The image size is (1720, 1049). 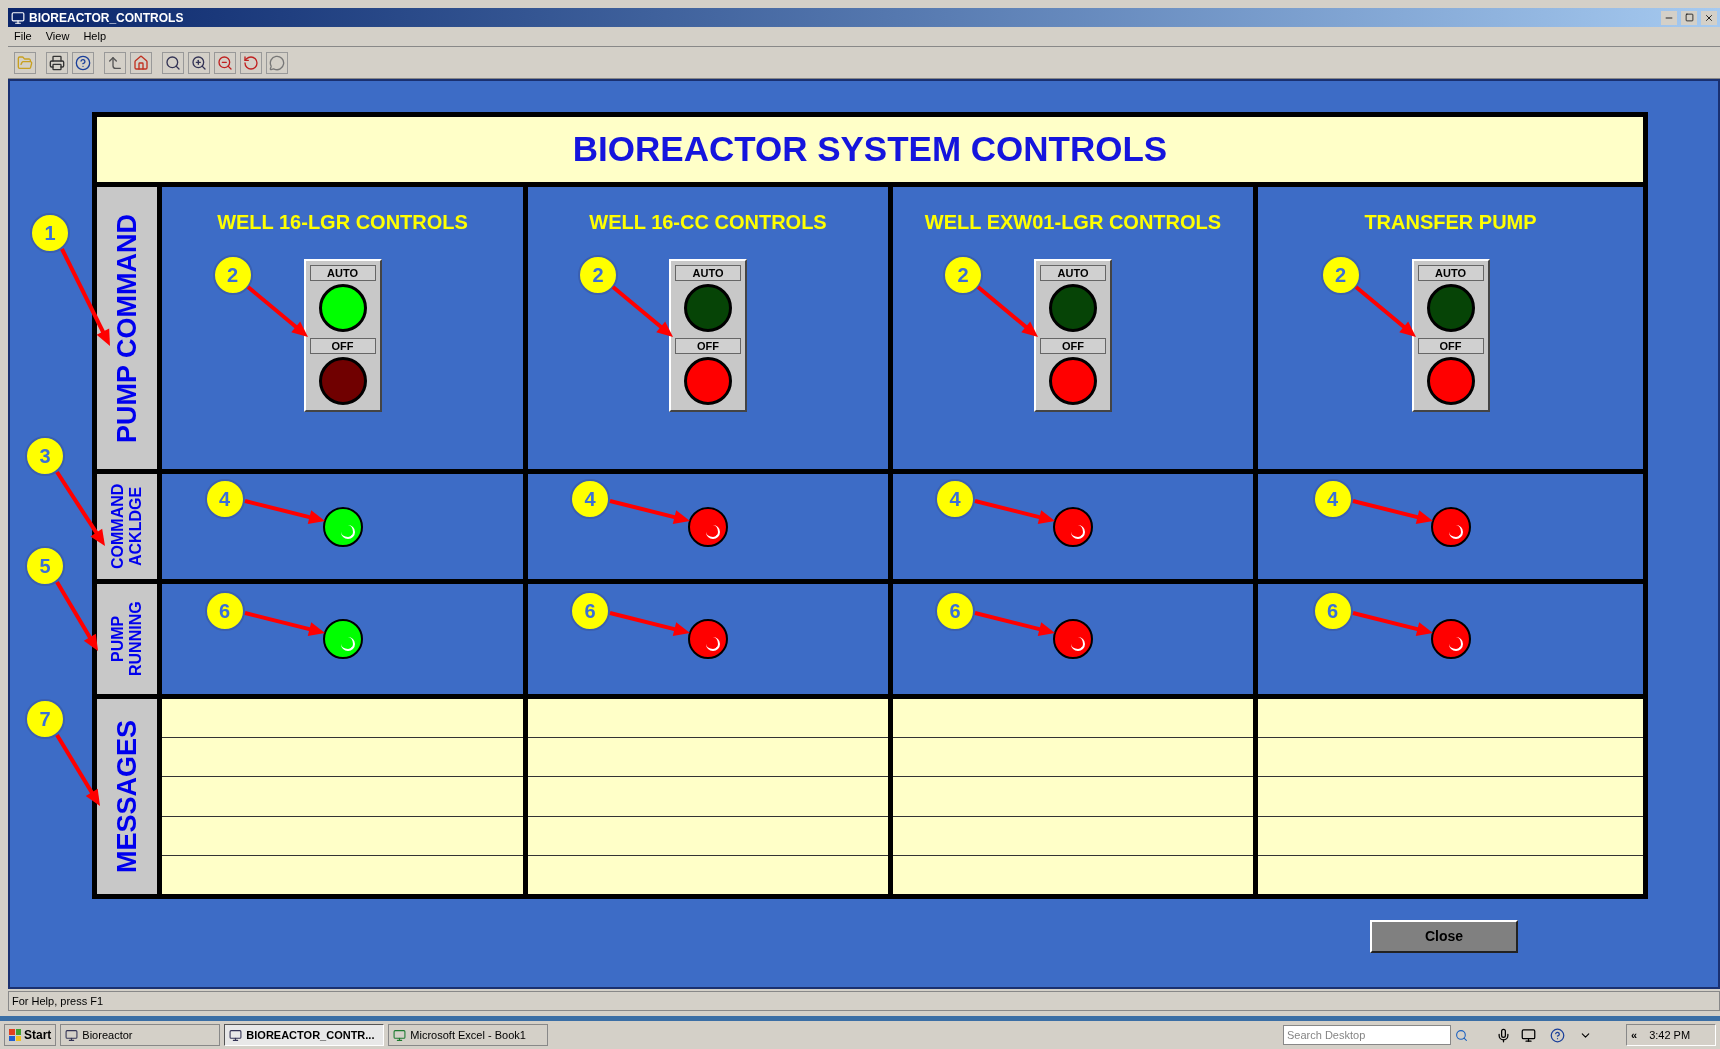 I want to click on zoom-out-icon, so click(x=225, y=62).